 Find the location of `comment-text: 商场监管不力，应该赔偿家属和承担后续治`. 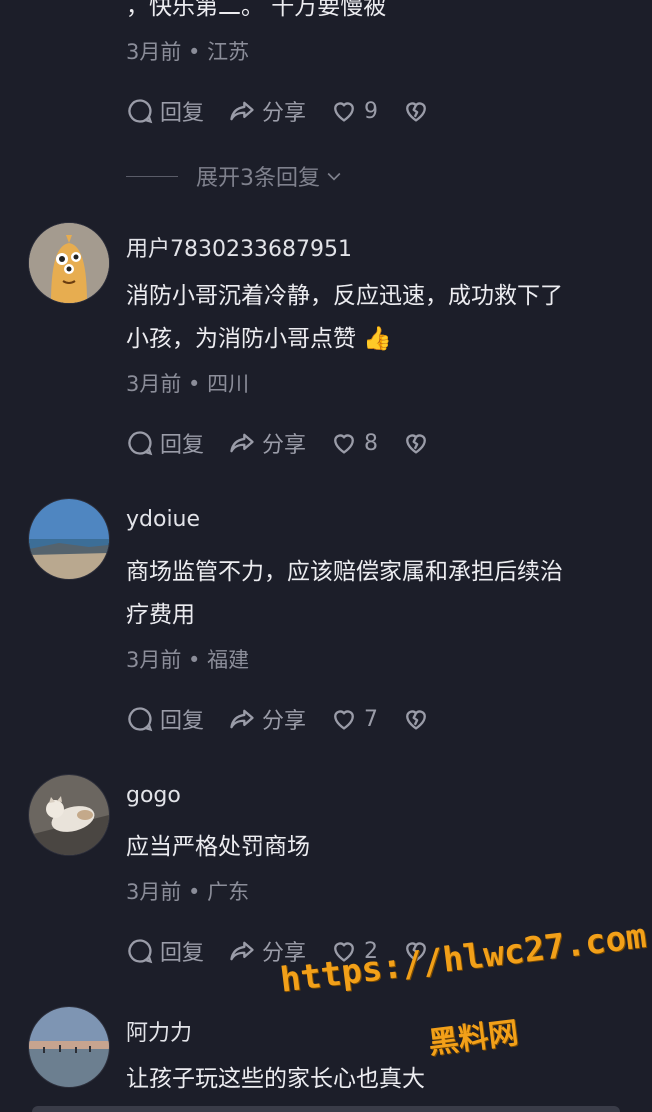

comment-text: 商场监管不力，应该赔偿家属和承担后续治 is located at coordinates (344, 572).